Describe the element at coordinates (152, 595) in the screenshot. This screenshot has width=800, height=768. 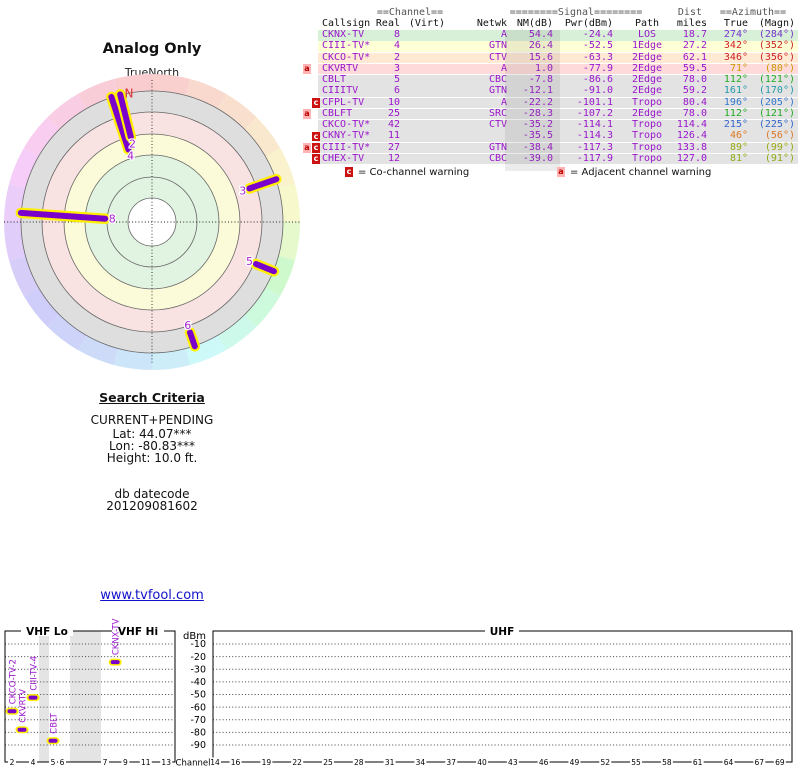
I see `tvfool-link: www.tvfool.com` at that location.